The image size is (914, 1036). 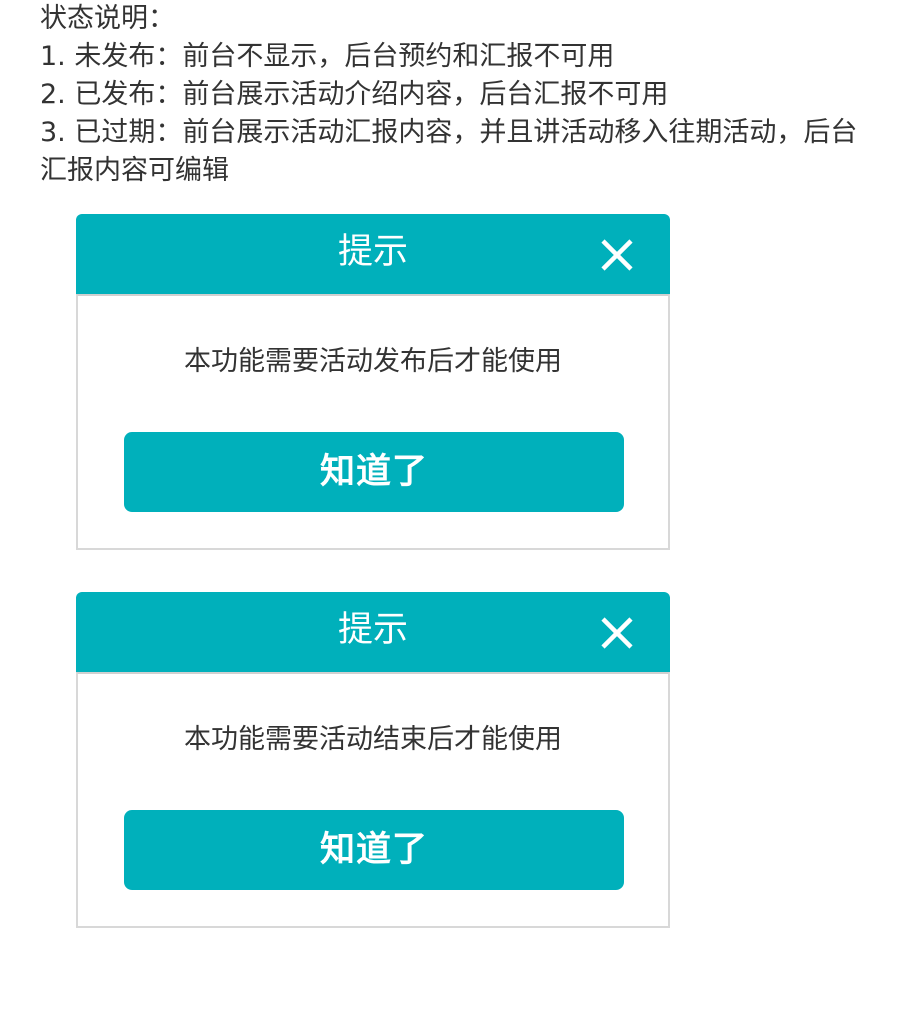 I want to click on dialog-message: 本功能需要活动结束后才能使用, so click(x=373, y=739).